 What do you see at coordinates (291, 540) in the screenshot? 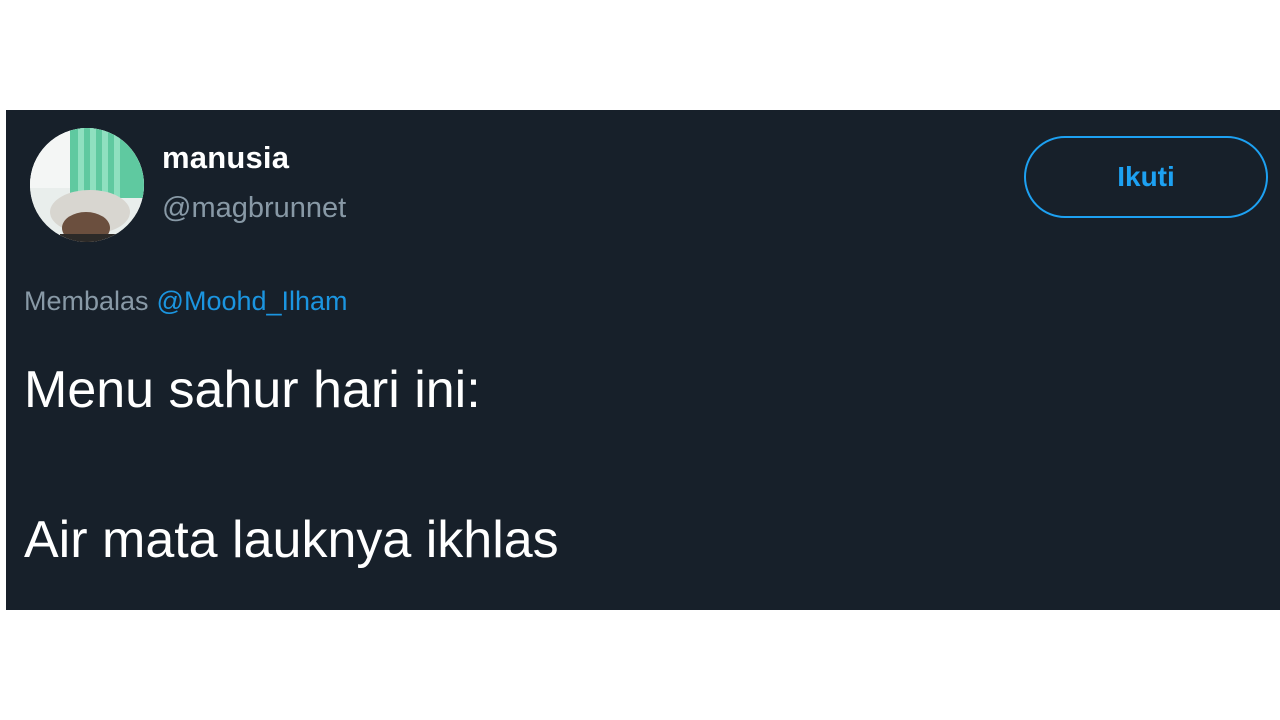
I see `tweet-text-line: Air mata lauknya ikhlas` at bounding box center [291, 540].